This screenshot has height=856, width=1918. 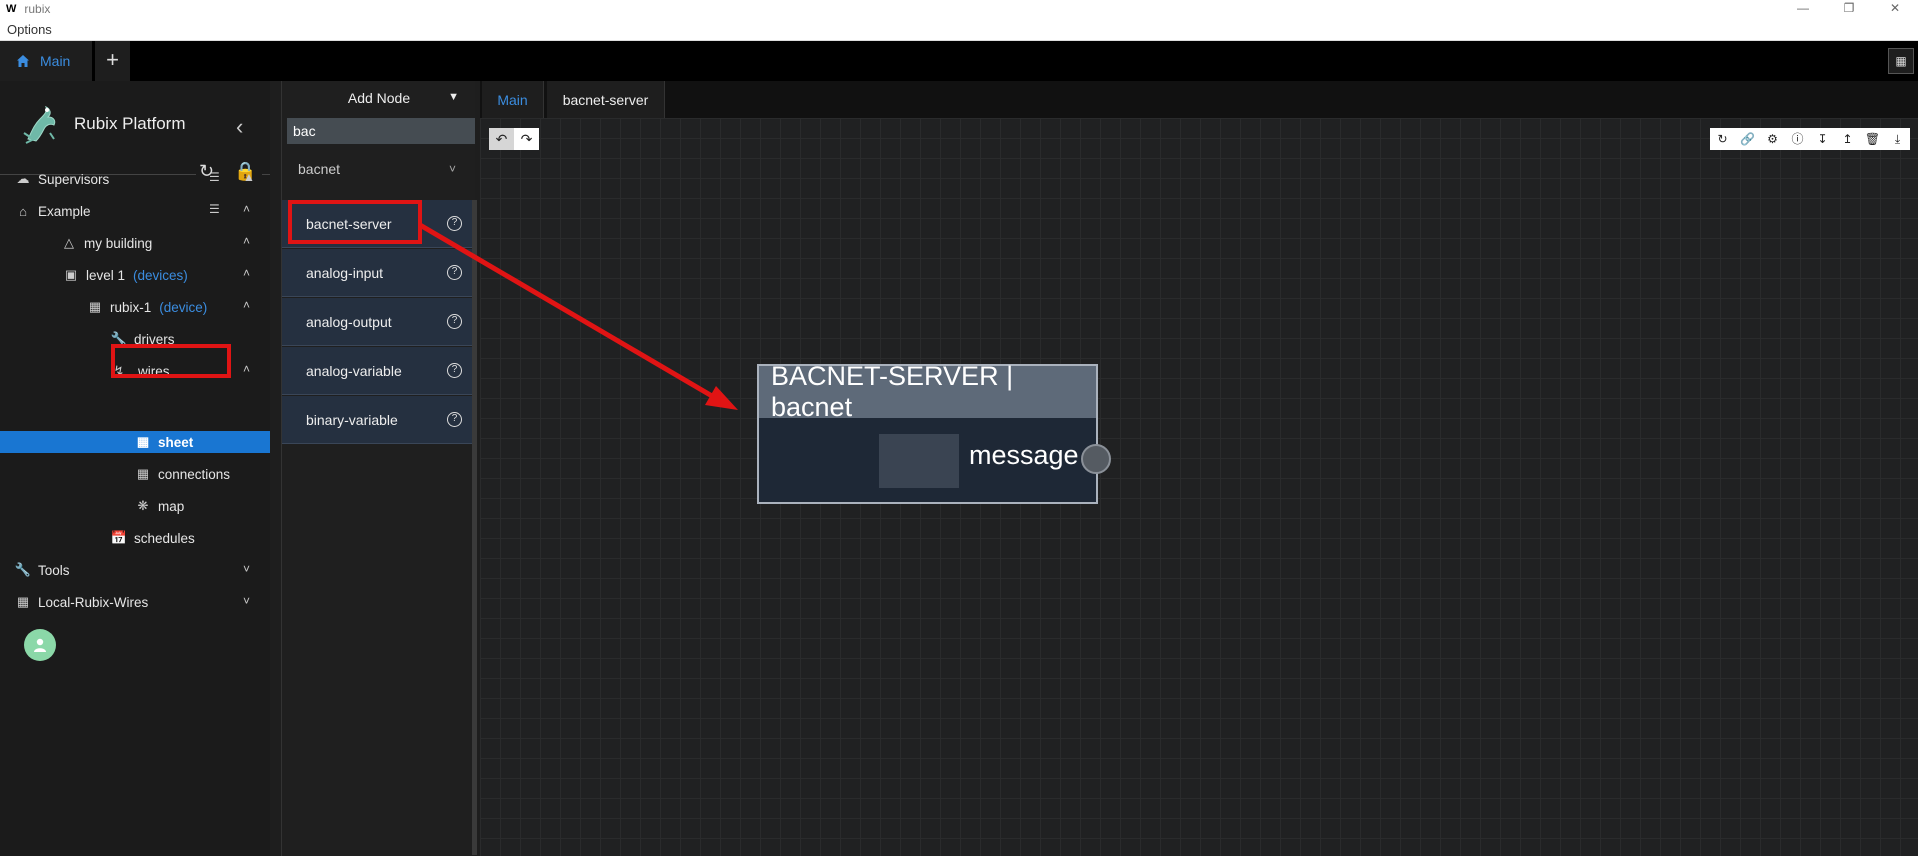 I want to click on node-input-field, so click(x=919, y=461).